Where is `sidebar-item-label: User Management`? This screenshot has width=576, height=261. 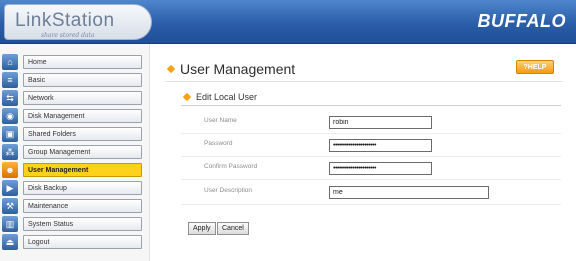
sidebar-item-label: User Management is located at coordinates (82, 170).